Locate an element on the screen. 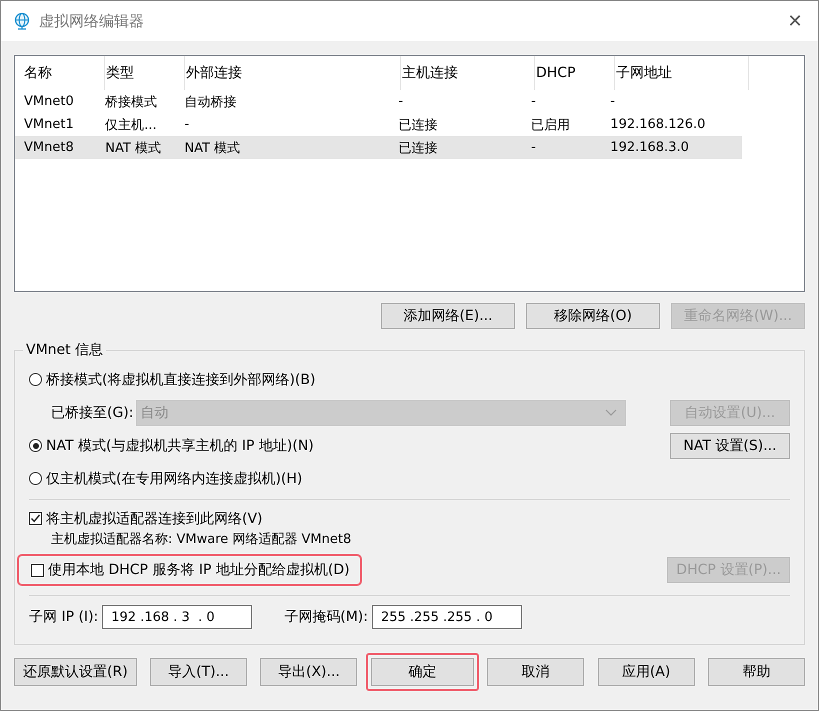  chevron-down-icon is located at coordinates (610, 412).